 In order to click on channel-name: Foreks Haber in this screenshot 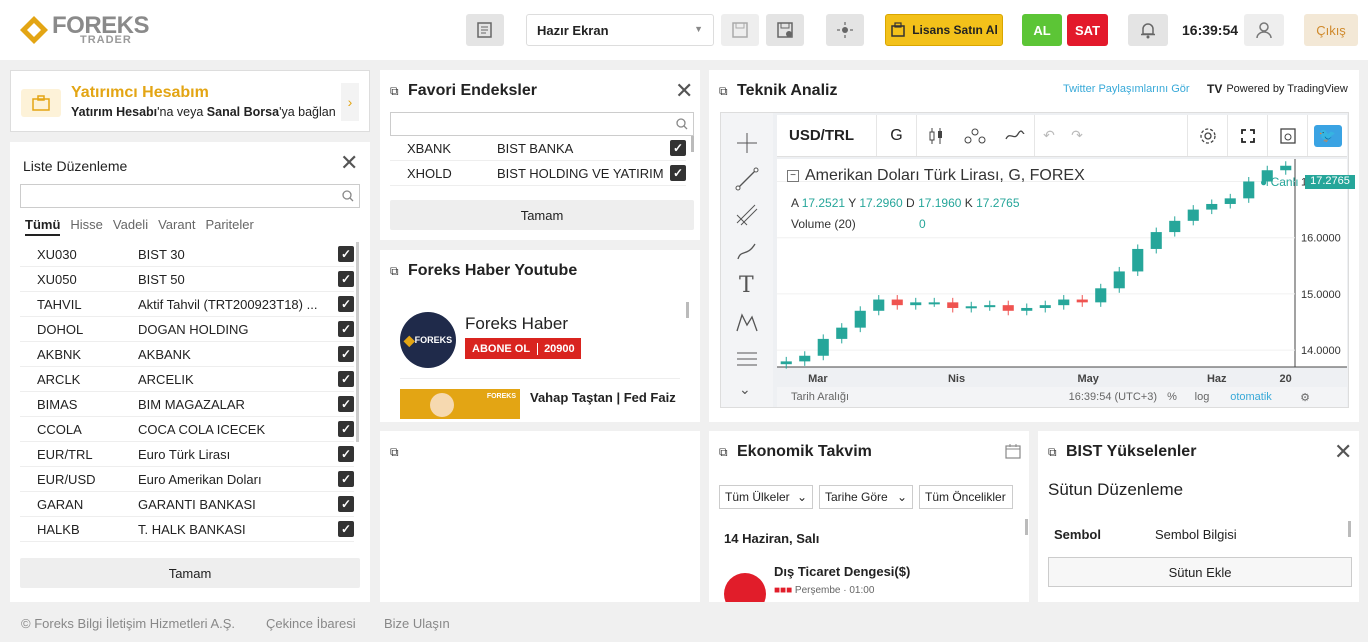, I will do `click(516, 323)`.